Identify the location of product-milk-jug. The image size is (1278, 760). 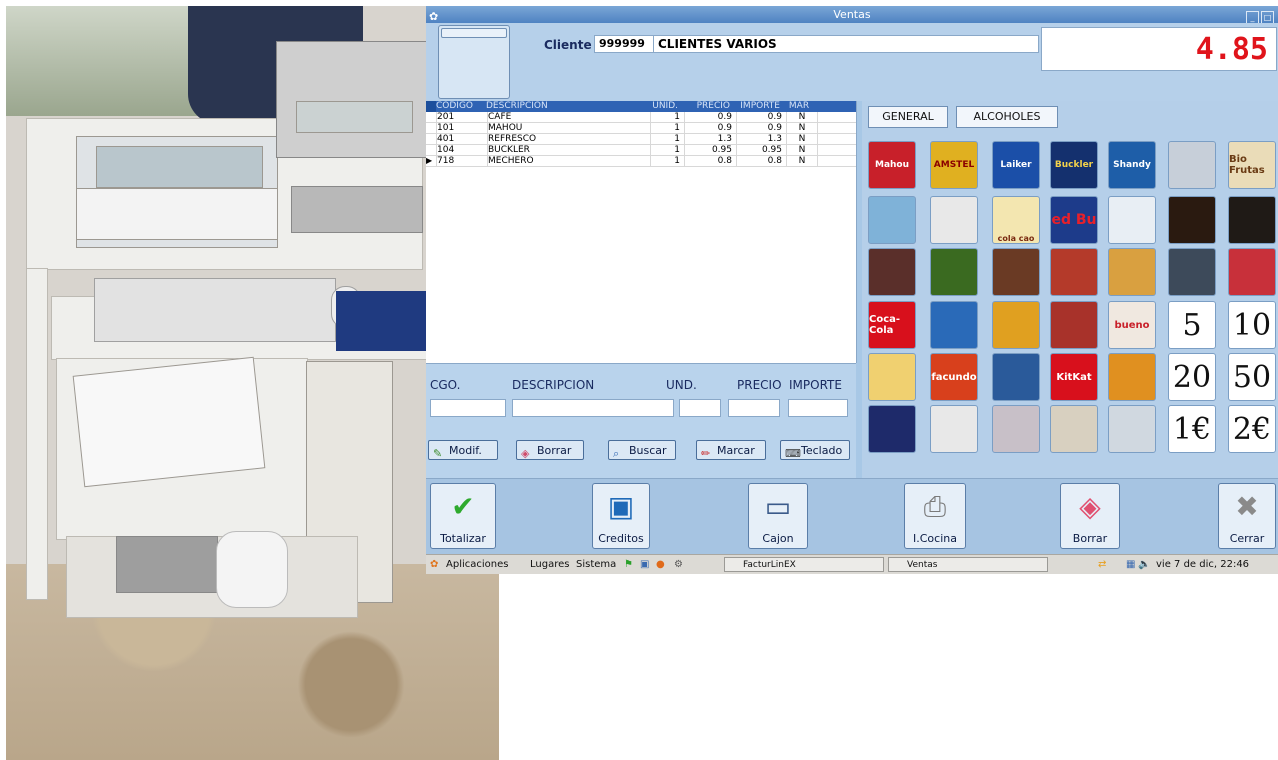
(1132, 220).